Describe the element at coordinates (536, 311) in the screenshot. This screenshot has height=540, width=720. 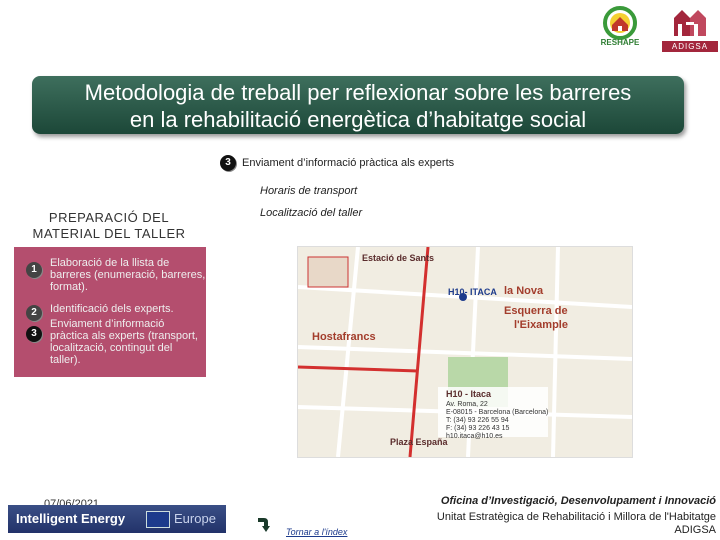
I see `map-district-esquerra: Esquerra de` at that location.